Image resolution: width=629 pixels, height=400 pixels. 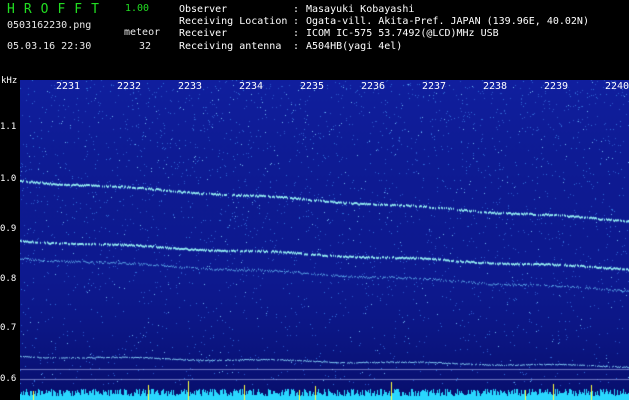 What do you see at coordinates (129, 86) in the screenshot?
I see `time-tick-label: 2232` at bounding box center [129, 86].